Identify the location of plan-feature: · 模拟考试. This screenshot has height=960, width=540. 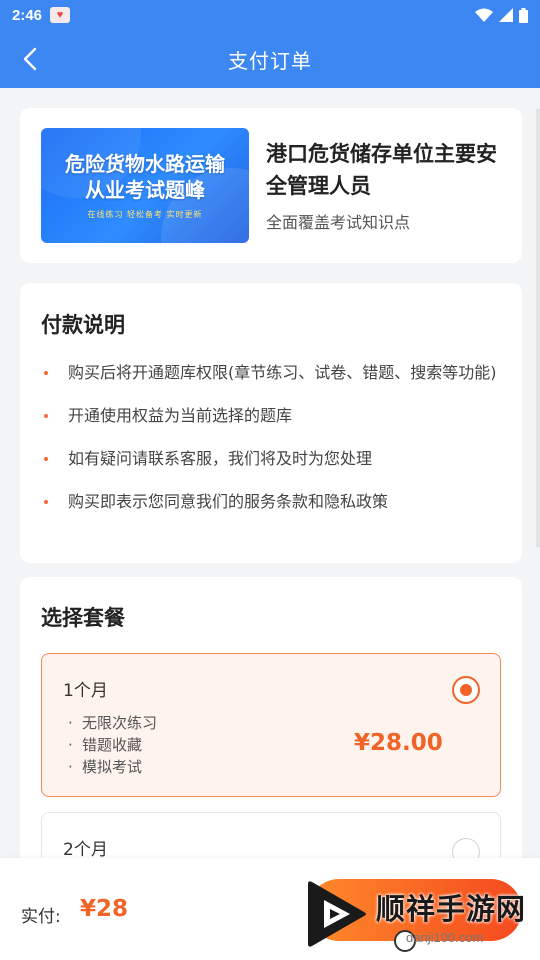
(105, 767).